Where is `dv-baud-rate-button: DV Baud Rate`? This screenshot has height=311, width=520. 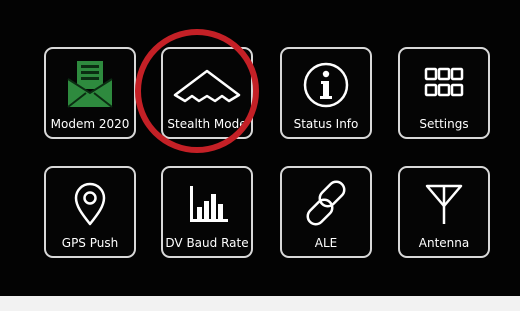
dv-baud-rate-button: DV Baud Rate is located at coordinates (207, 212).